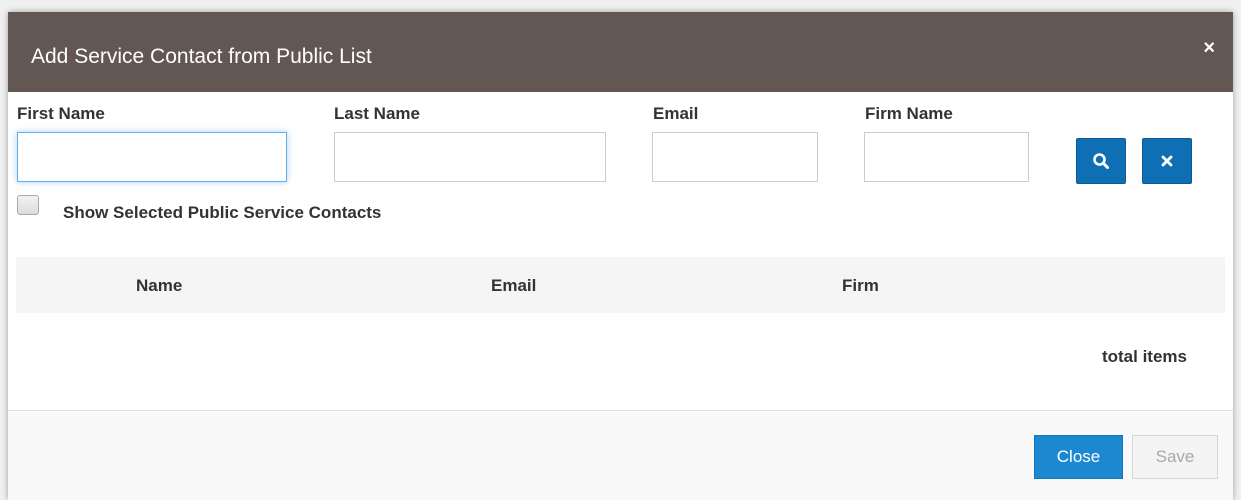 This screenshot has height=500, width=1241. What do you see at coordinates (1175, 457) in the screenshot?
I see `save-button: Save` at bounding box center [1175, 457].